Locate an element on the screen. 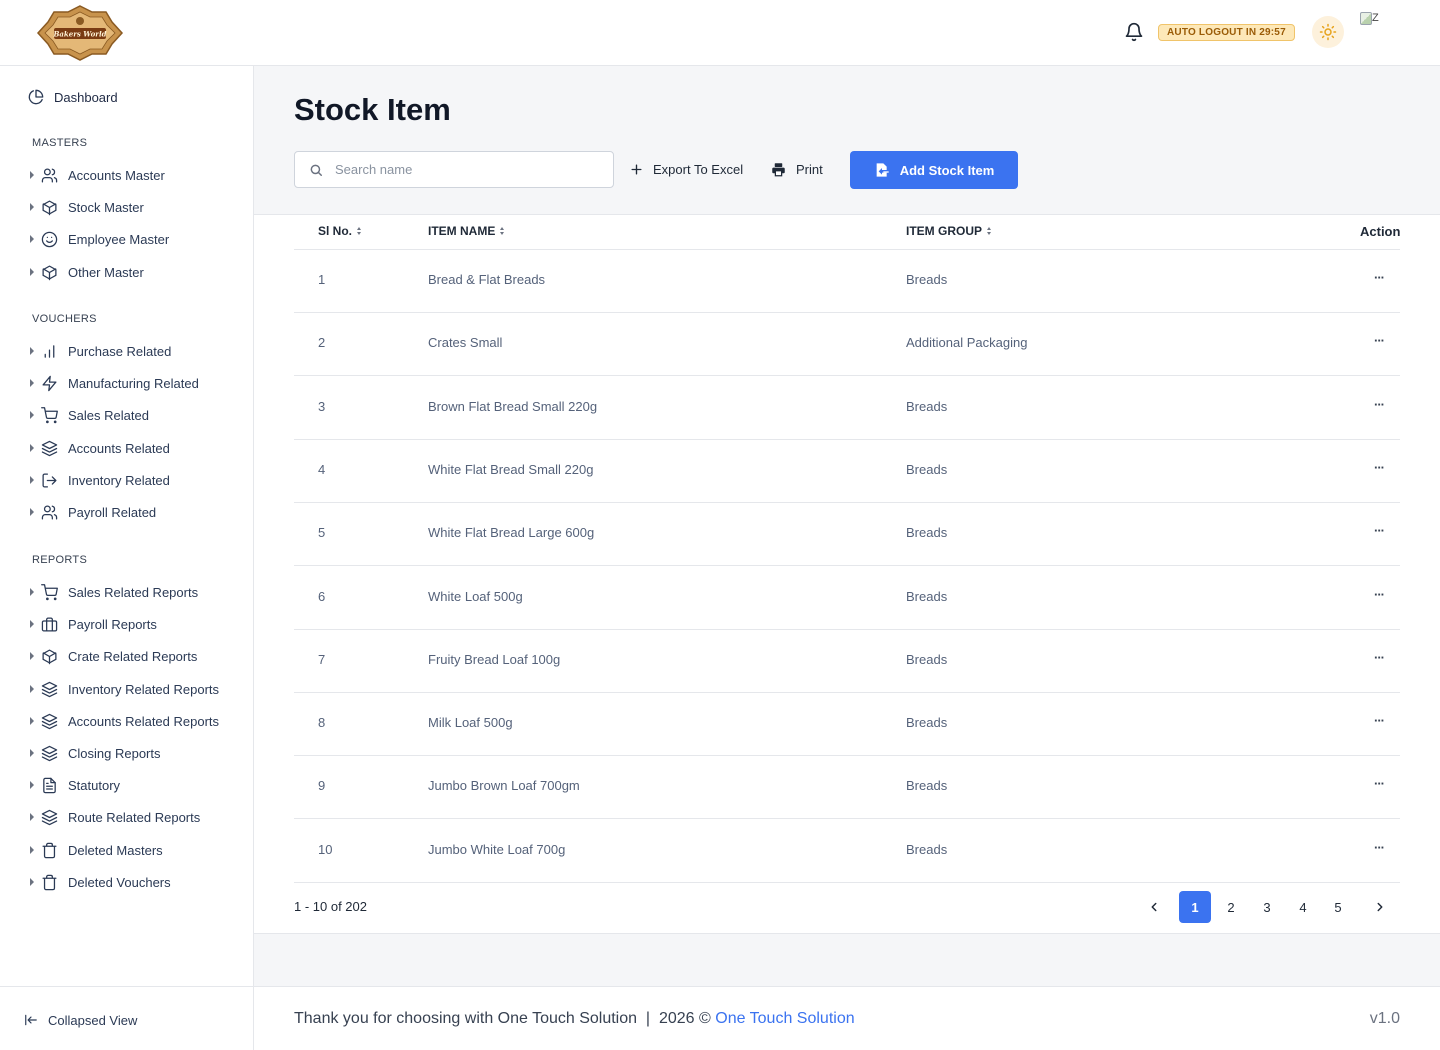 The height and width of the screenshot is (1050, 1440). sidebar-item-sales-related: Sales Related is located at coordinates (89, 415).